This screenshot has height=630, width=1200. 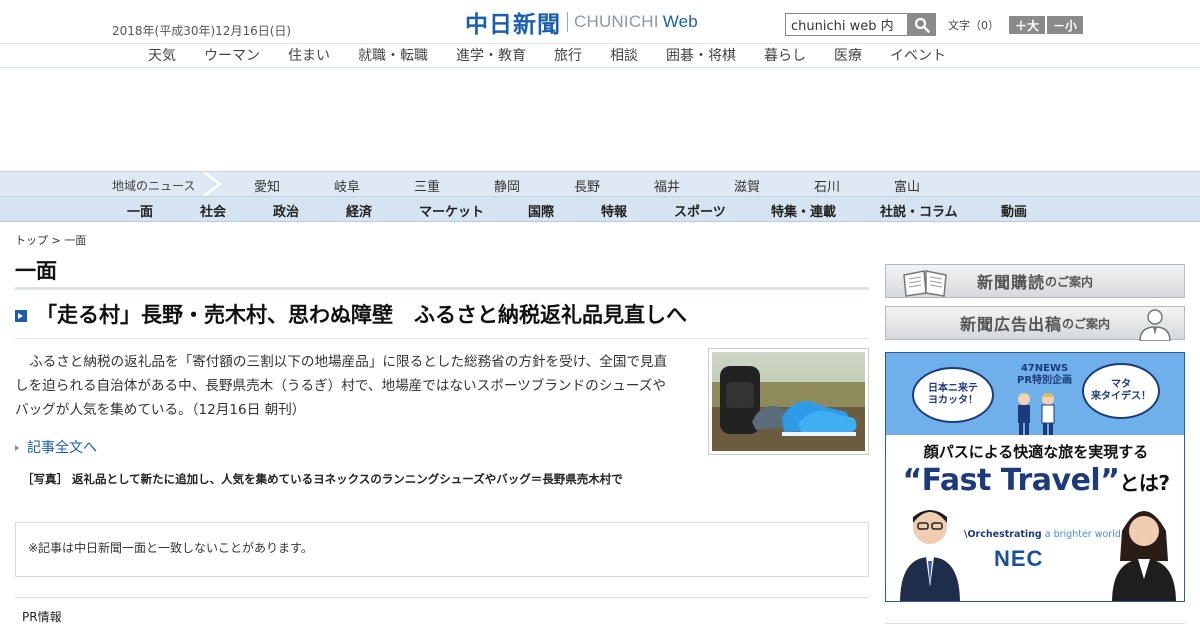 I want to click on subscribe-label: 新聞購読, so click(x=1010, y=282).